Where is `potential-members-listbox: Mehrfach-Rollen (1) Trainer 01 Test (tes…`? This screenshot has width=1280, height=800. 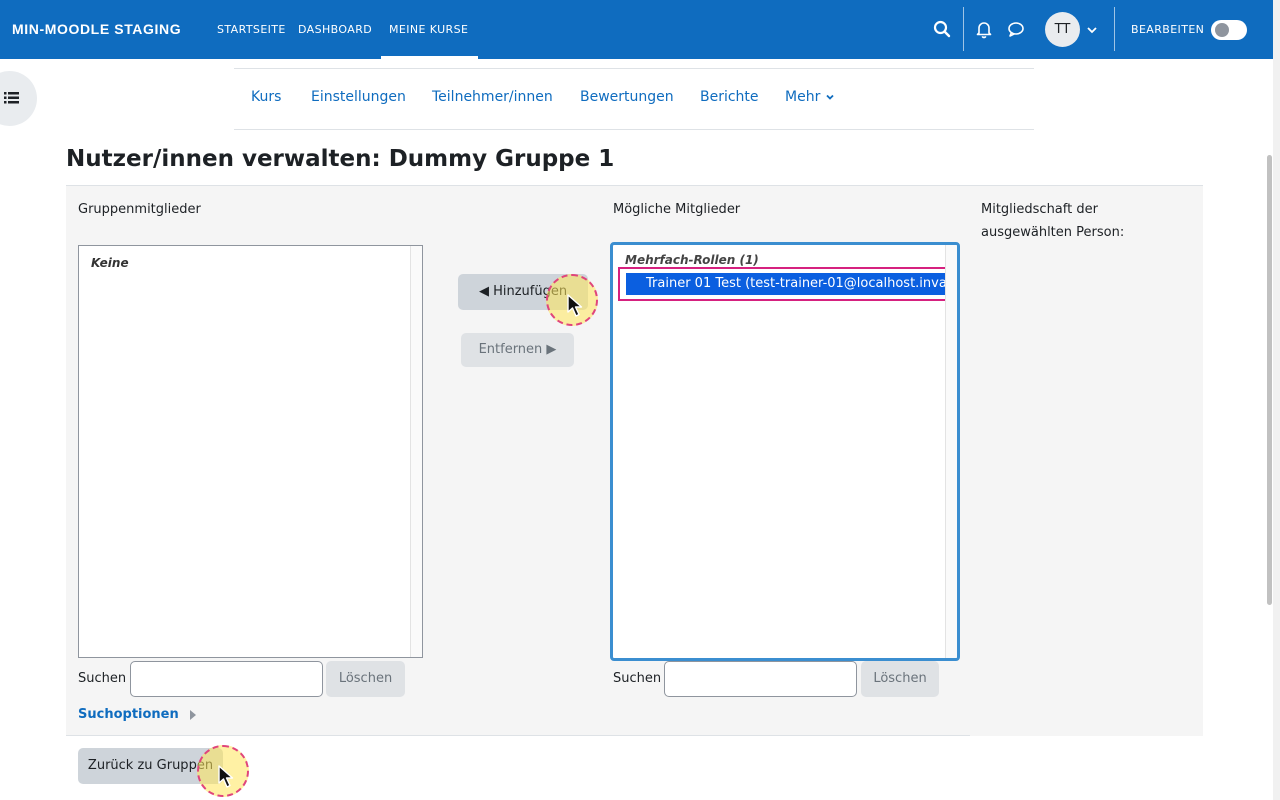
potential-members-listbox: Mehrfach-Rollen (1) Trainer 01 Test (tes… is located at coordinates (785, 451).